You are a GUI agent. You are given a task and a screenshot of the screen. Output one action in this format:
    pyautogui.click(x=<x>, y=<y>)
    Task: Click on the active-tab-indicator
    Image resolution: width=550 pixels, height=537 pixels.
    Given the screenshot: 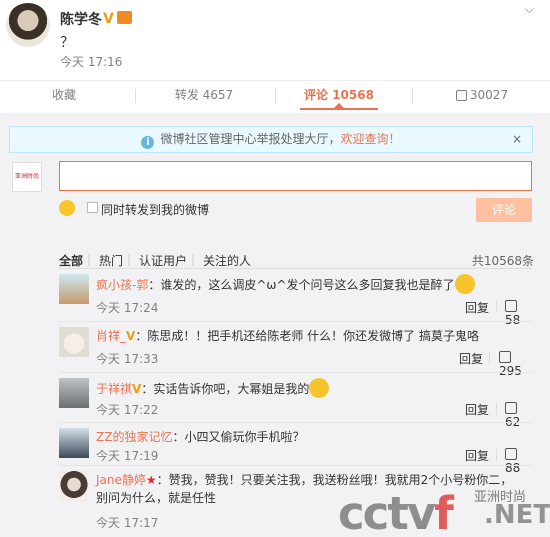 What is the action you would take?
    pyautogui.click(x=339, y=109)
    